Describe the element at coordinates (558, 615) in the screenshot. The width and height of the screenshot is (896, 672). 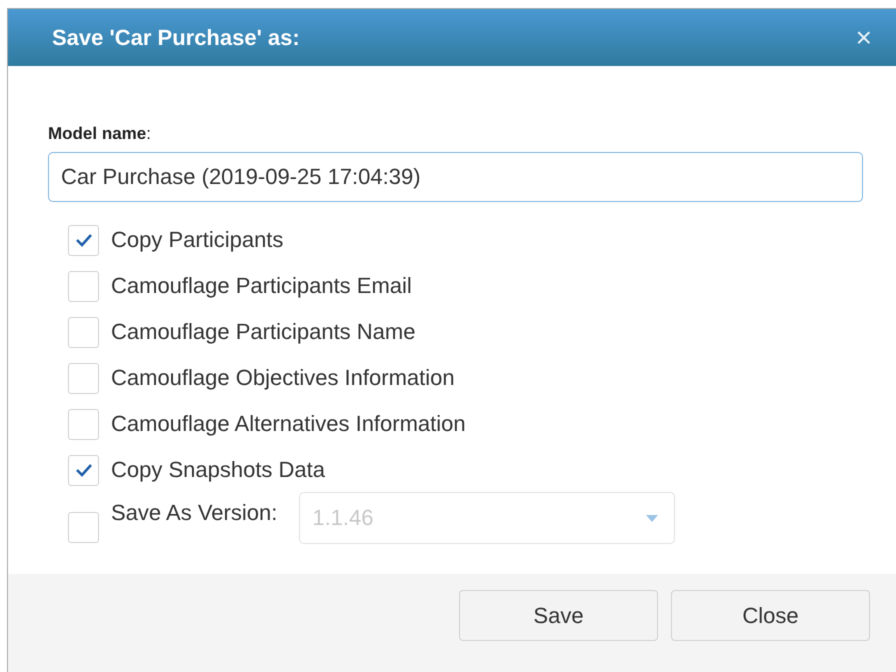
I see `save-button: Save` at that location.